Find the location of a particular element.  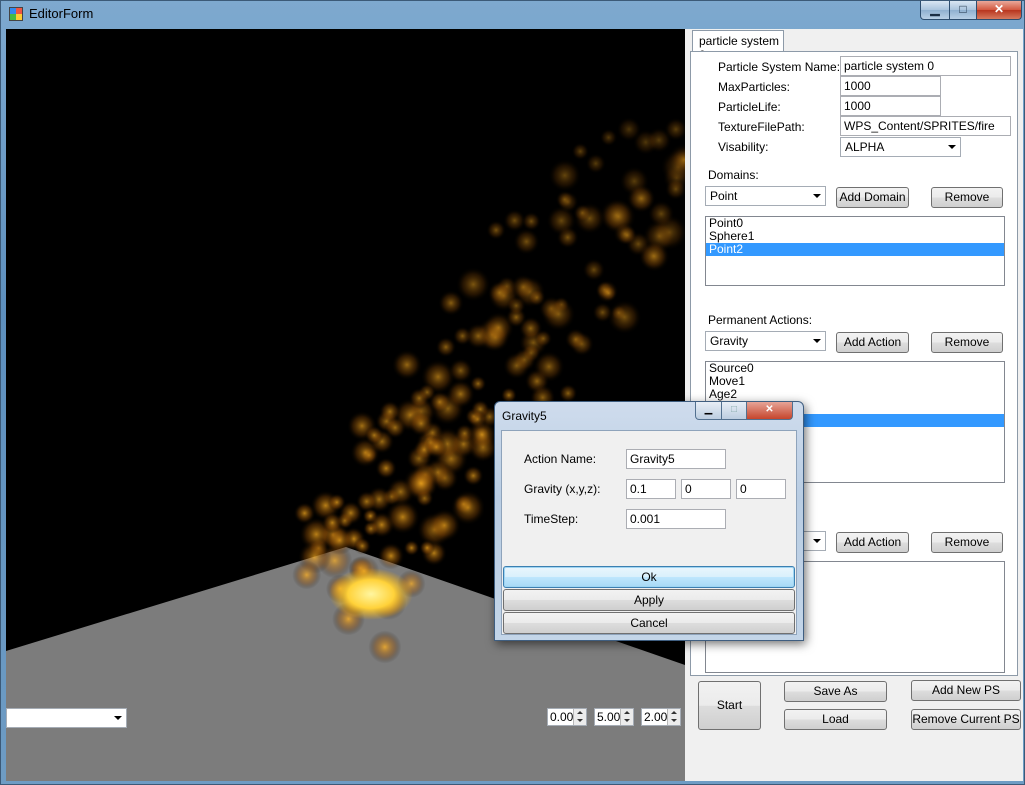

gravity-y-field: 0 is located at coordinates (706, 489).